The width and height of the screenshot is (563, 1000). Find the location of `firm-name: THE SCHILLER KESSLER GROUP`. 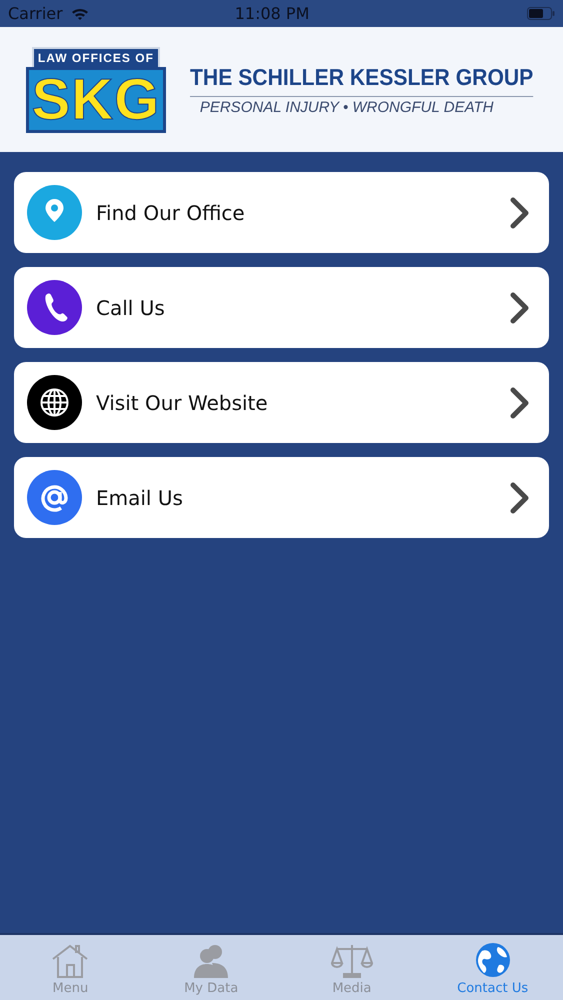

firm-name: THE SCHILLER KESSLER GROUP is located at coordinates (362, 78).